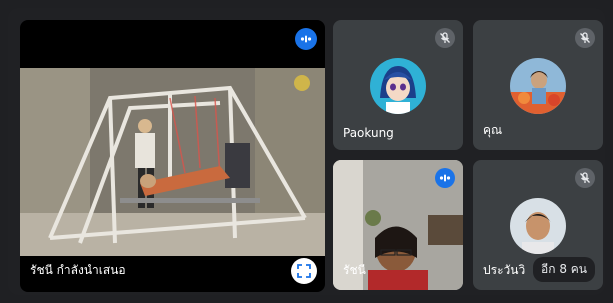 This screenshot has height=303, width=613. I want to click on participant-tile-prawanwi: ประวันวิ อีก 8 คน, so click(538, 225).